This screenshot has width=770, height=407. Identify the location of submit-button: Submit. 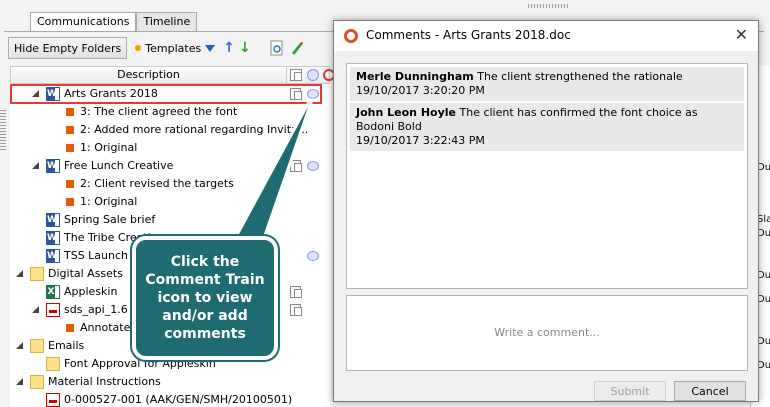
(630, 391).